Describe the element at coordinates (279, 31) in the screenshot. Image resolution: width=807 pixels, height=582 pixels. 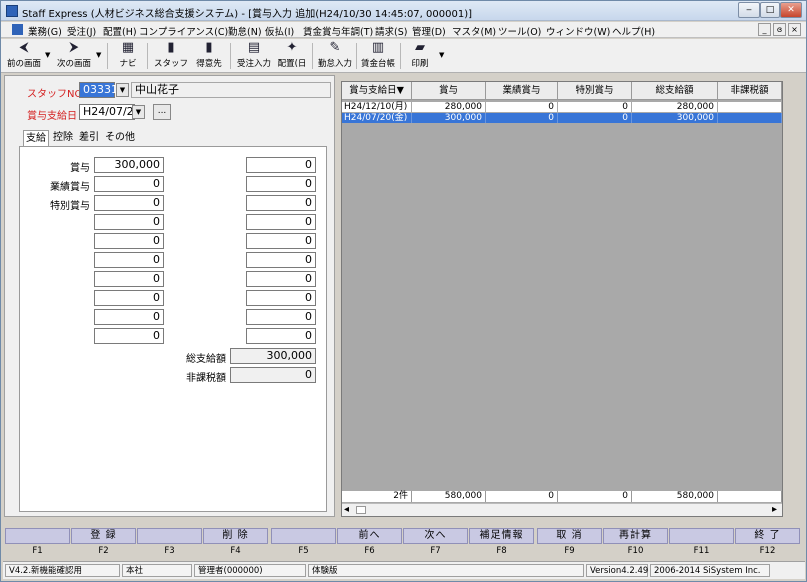
I see `menu-karibarai: 仮払(I)` at that location.